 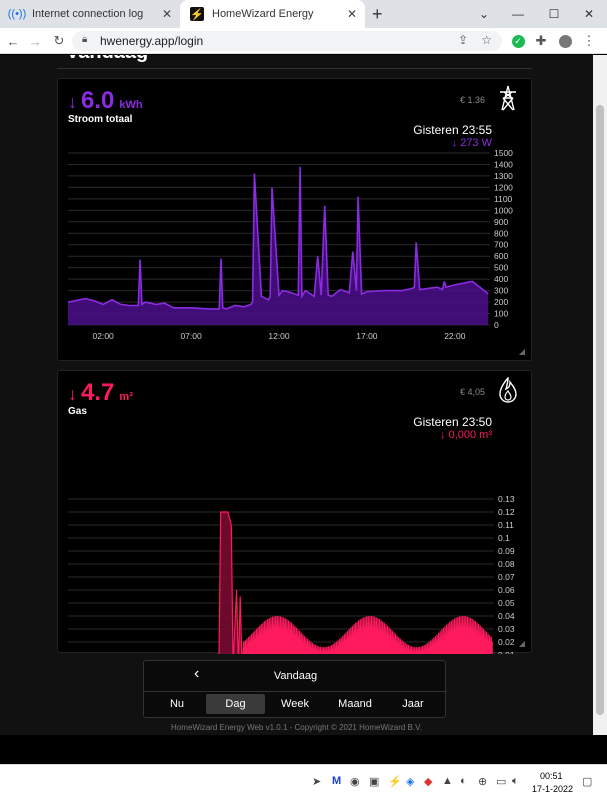 What do you see at coordinates (503, 199) in the screenshot?
I see `y-tick-label: 1100` at bounding box center [503, 199].